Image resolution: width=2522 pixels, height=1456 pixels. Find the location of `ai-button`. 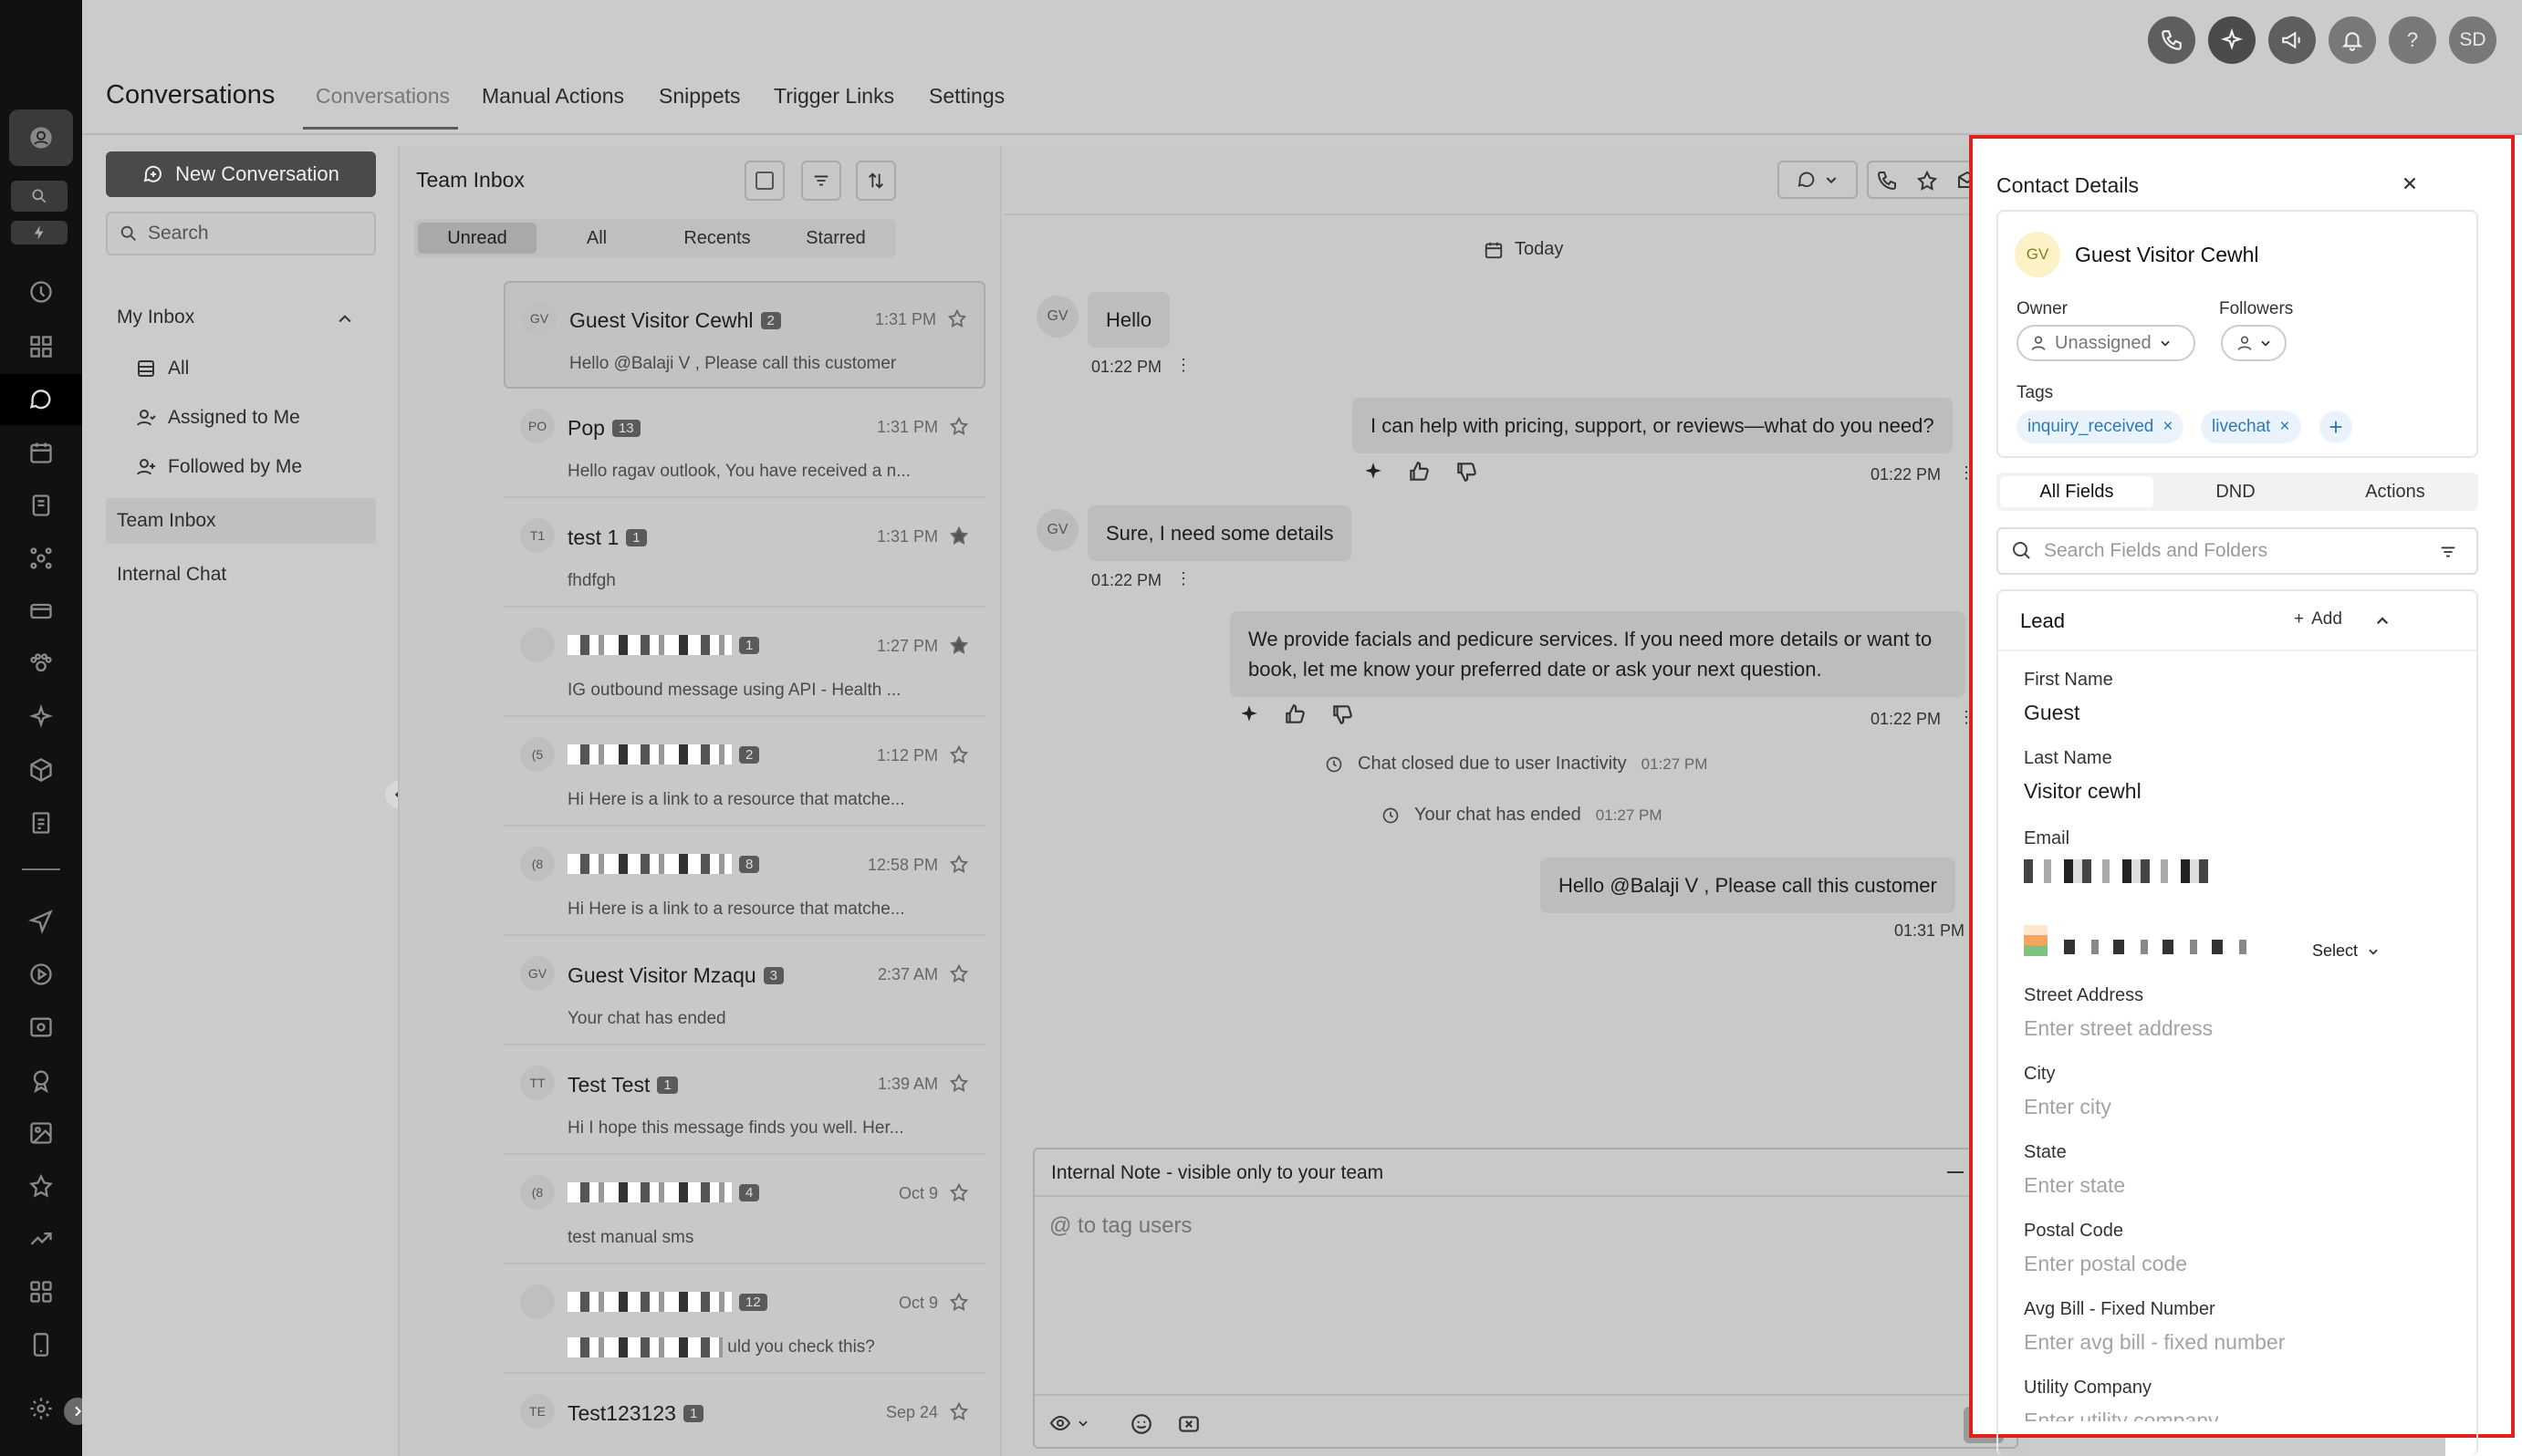

ai-button is located at coordinates (2232, 40).